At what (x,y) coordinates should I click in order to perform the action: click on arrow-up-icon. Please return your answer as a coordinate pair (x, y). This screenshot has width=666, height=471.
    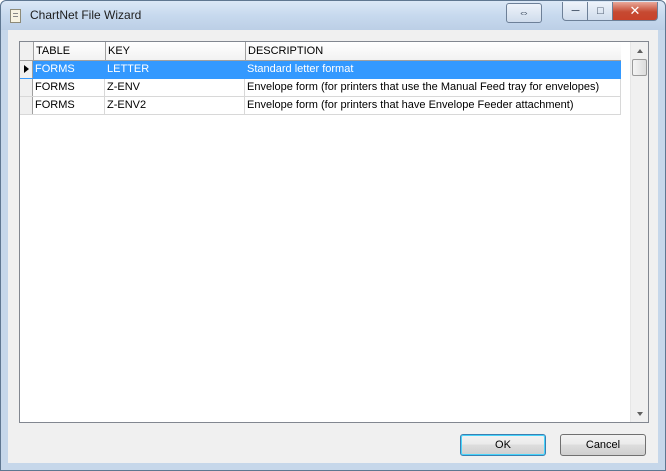
    Looking at the image, I should click on (639, 50).